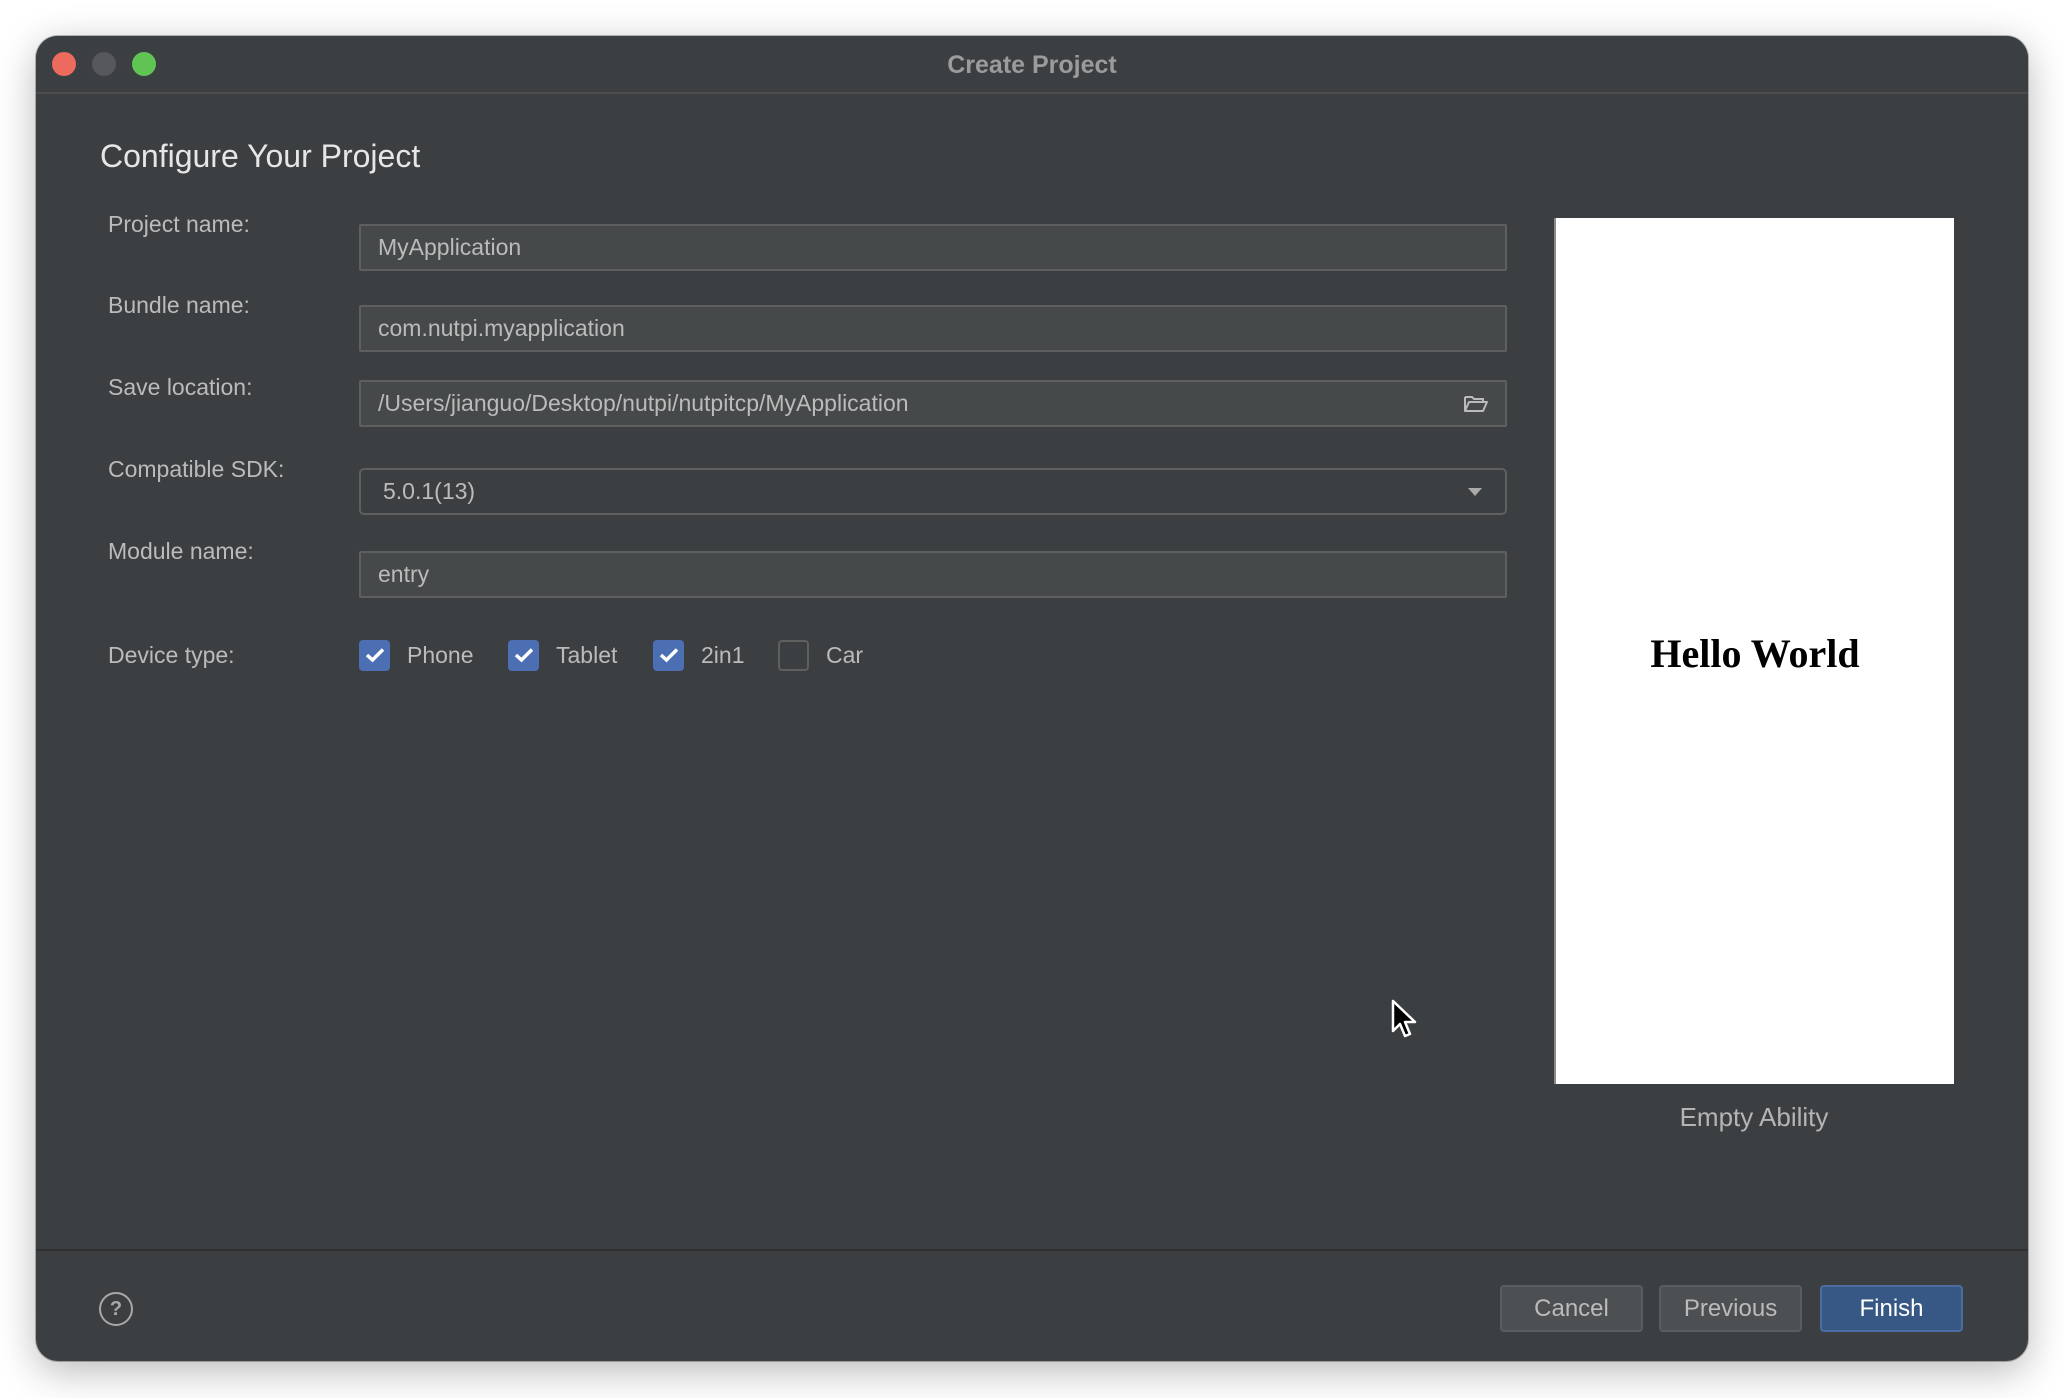 The image size is (2064, 1398). I want to click on device-phone-checkbox: Phone, so click(416, 655).